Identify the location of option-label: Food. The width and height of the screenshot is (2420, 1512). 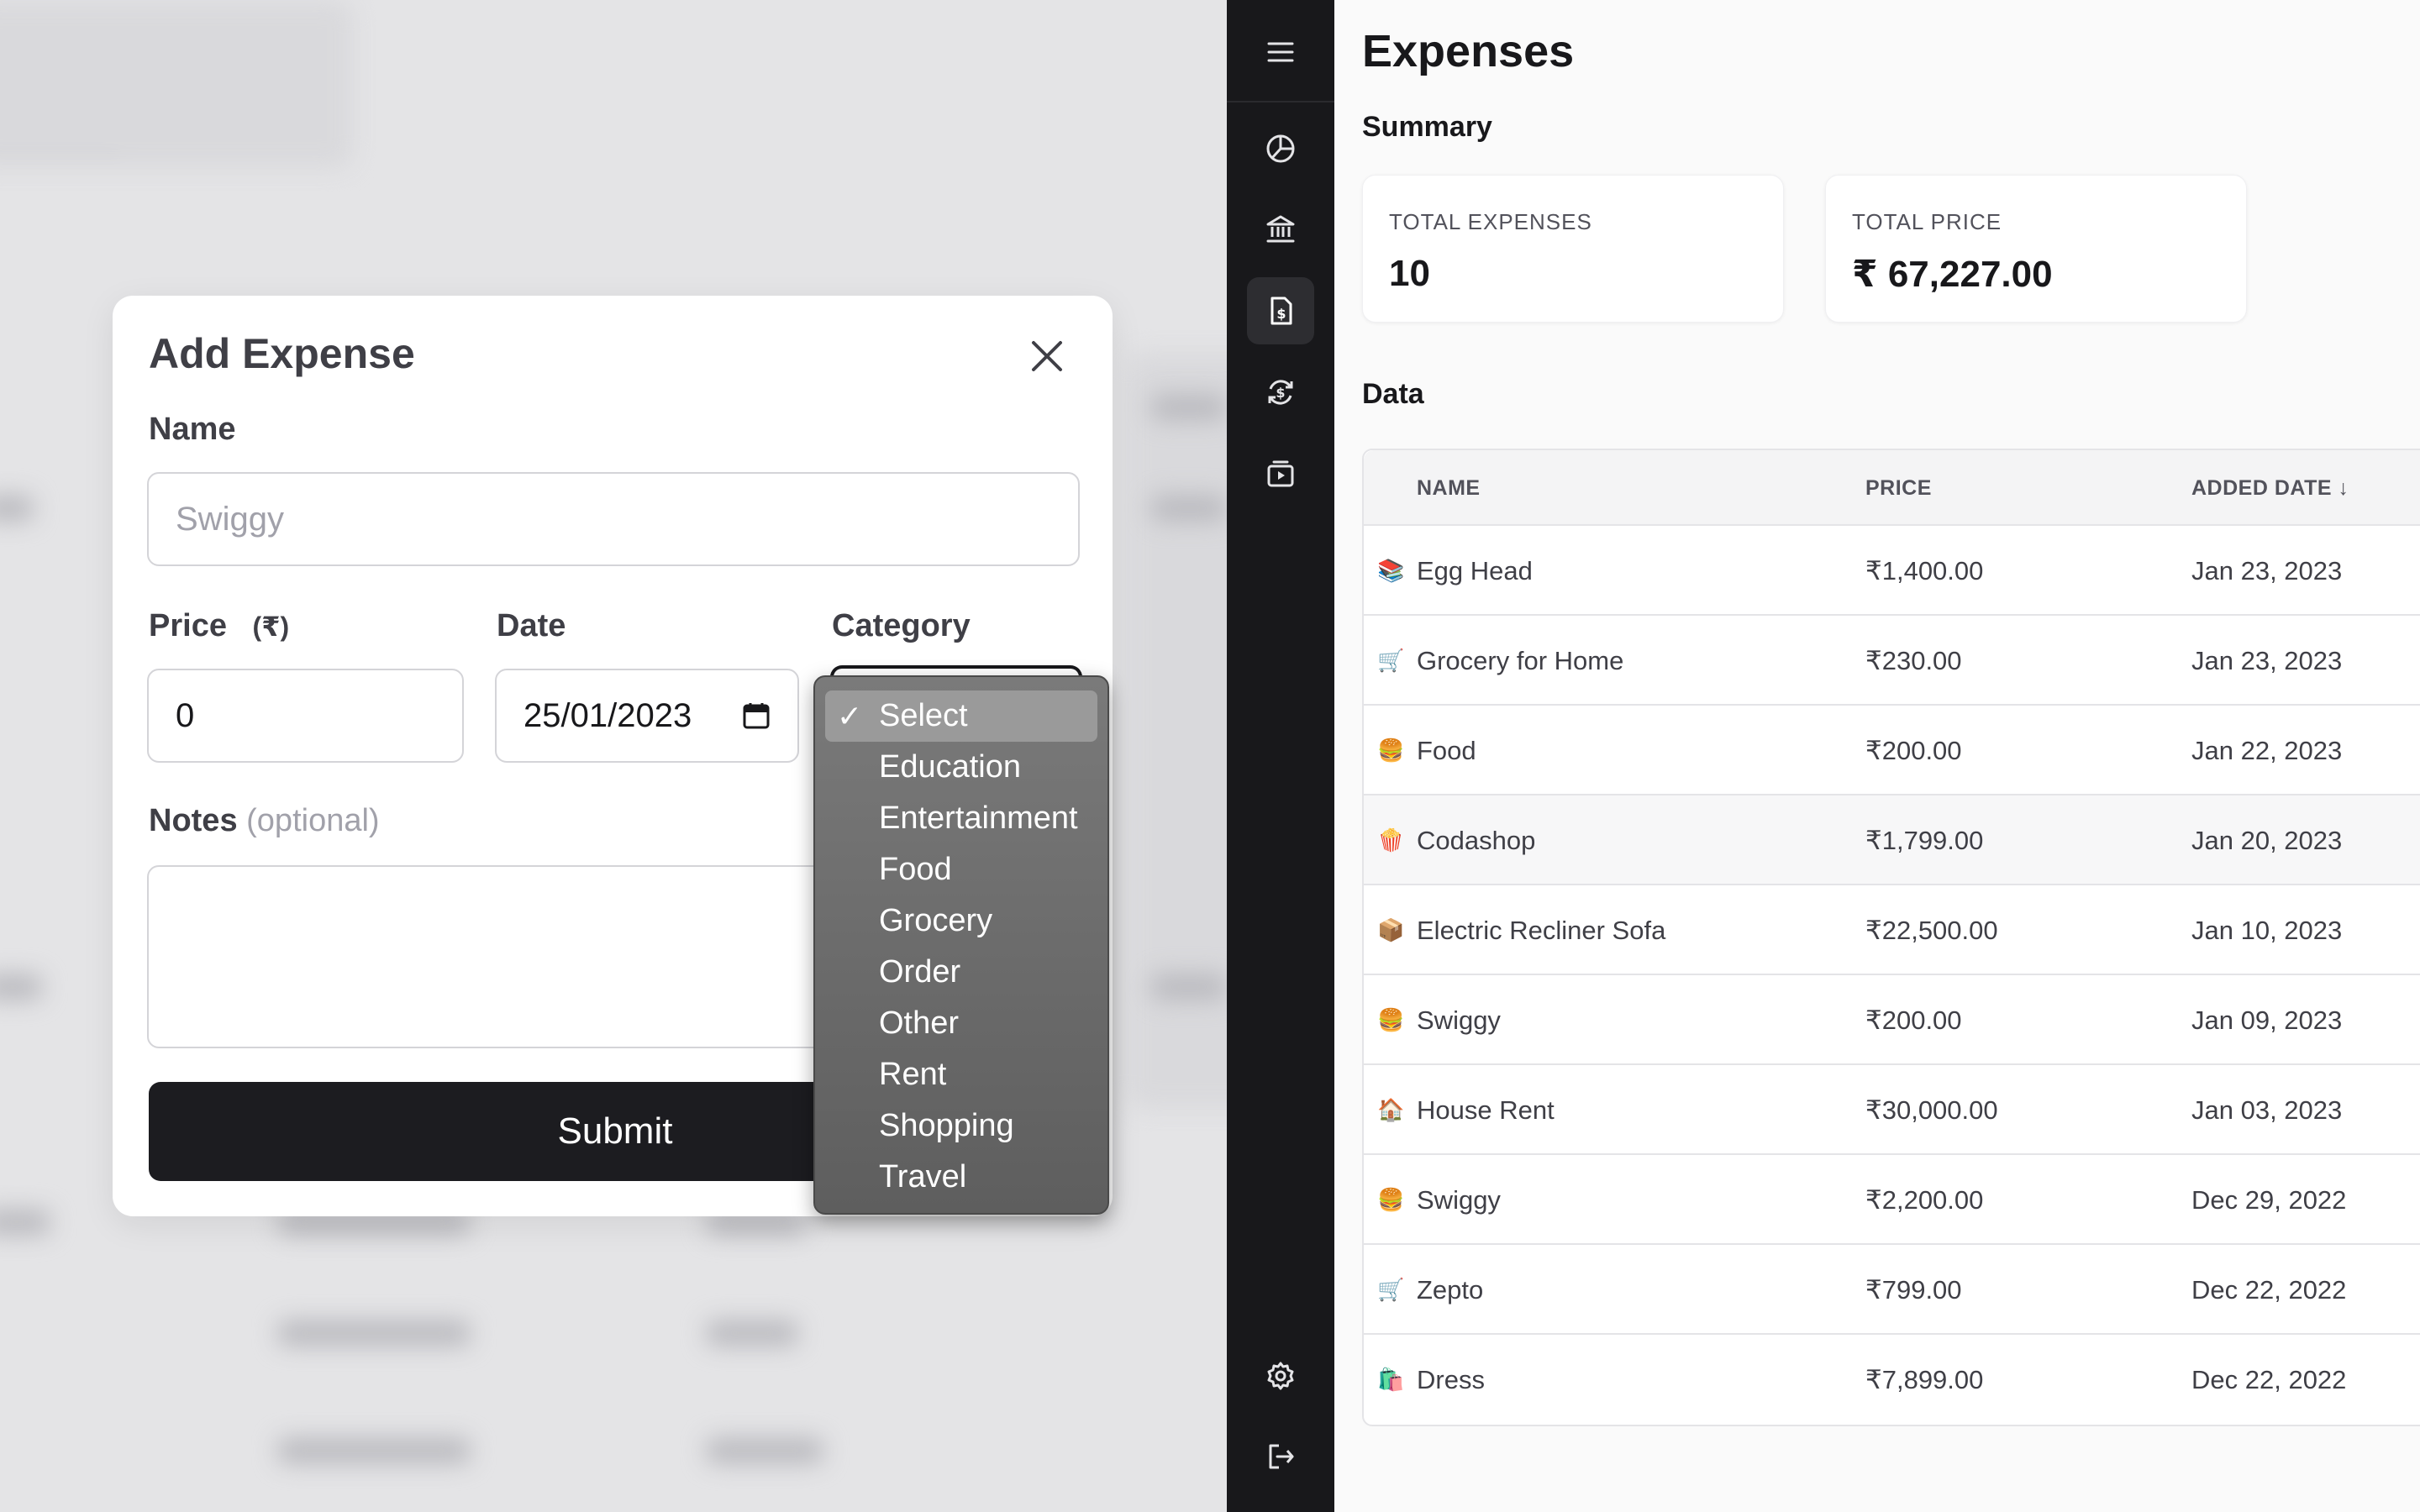
(915, 869).